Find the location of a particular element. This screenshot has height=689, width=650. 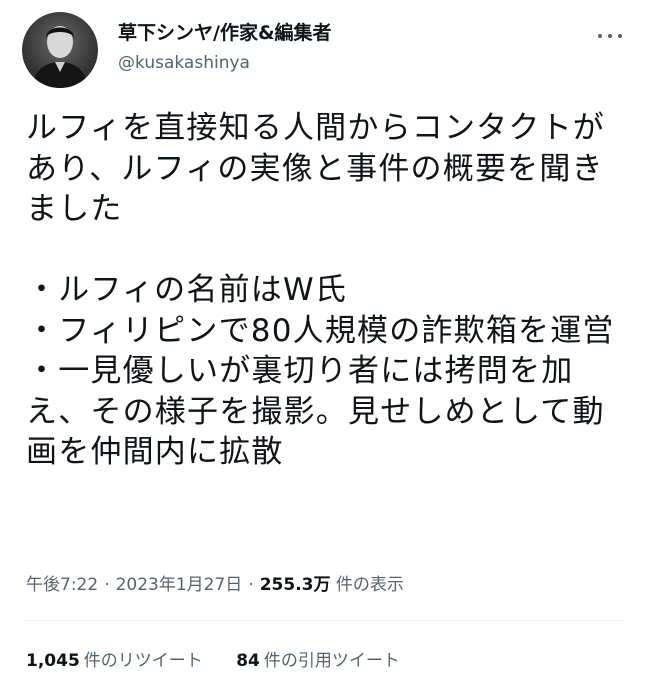

more-options-button is located at coordinates (610, 36).